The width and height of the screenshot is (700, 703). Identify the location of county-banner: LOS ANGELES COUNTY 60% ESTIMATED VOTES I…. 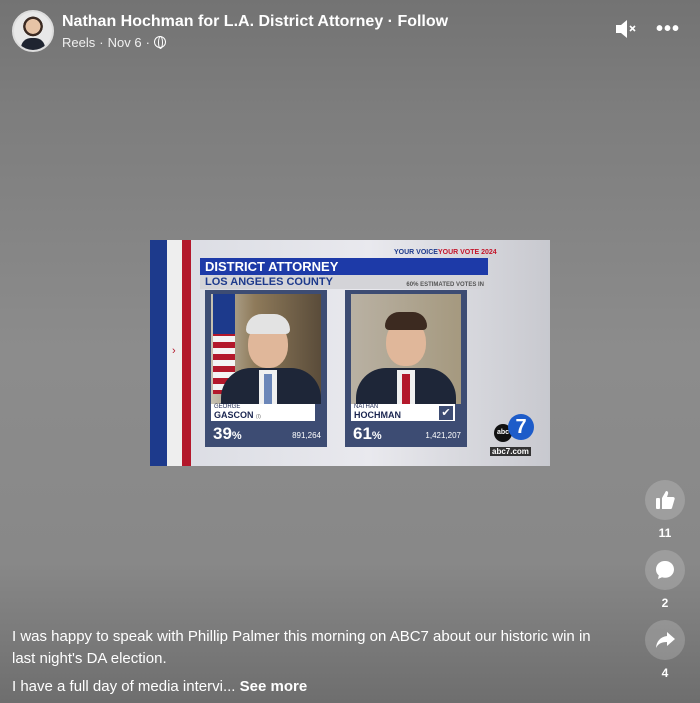
(344, 282).